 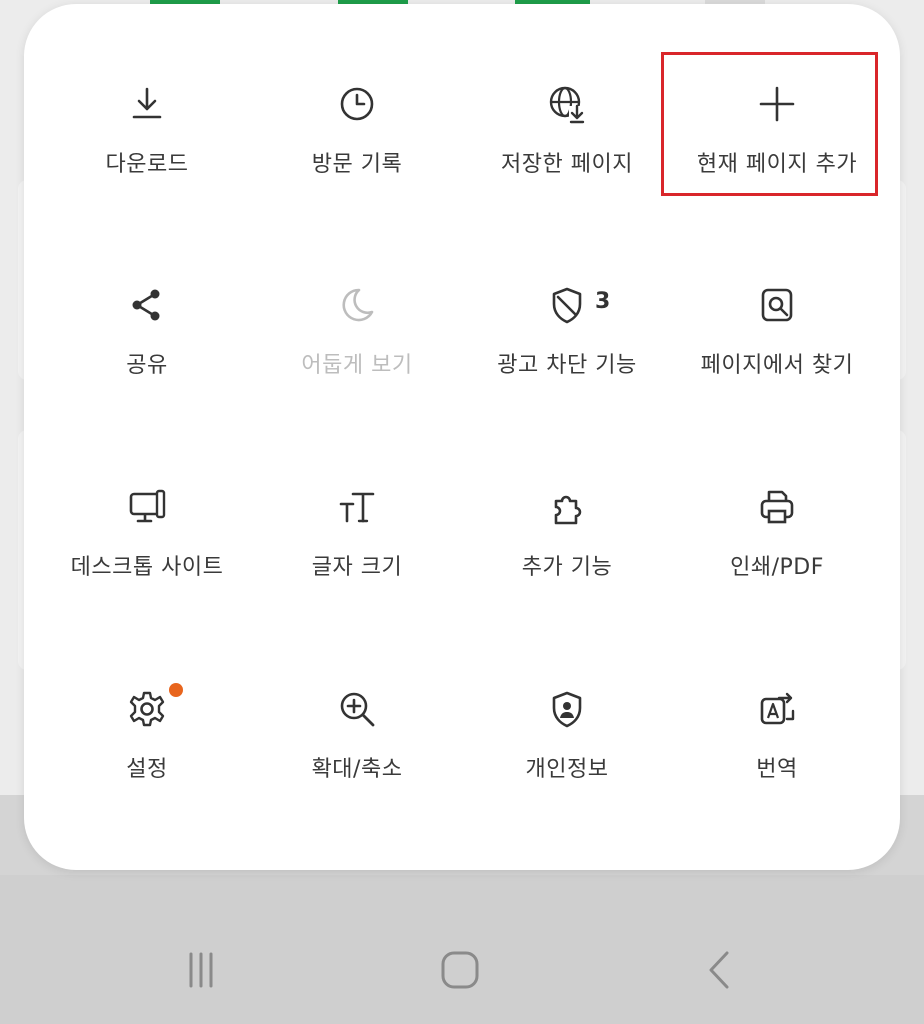 What do you see at coordinates (357, 365) in the screenshot?
I see `menu-item-label: 어둡게 보기` at bounding box center [357, 365].